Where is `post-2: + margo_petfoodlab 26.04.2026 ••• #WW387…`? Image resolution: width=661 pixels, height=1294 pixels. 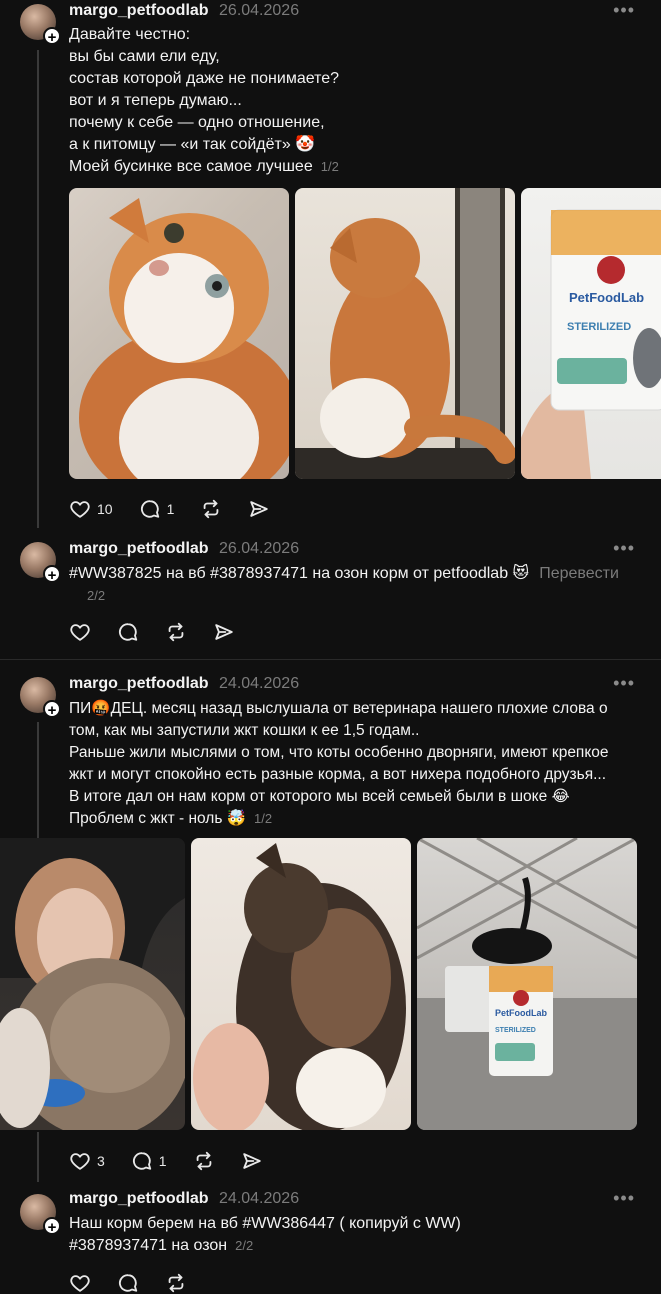
post-2: + margo_petfoodlab 26.04.2026 ••• #WW387… is located at coordinates (330, 597).